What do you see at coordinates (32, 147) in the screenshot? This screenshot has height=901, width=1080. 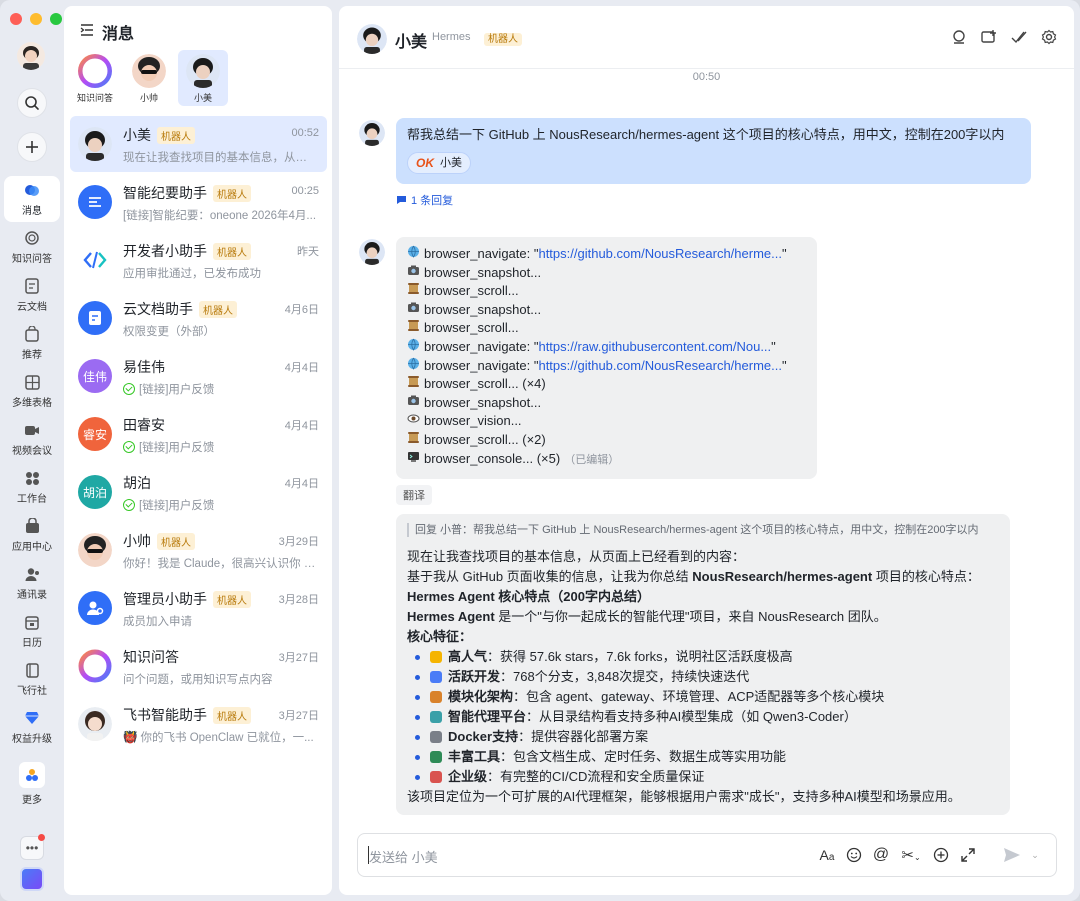 I see `create-button` at bounding box center [32, 147].